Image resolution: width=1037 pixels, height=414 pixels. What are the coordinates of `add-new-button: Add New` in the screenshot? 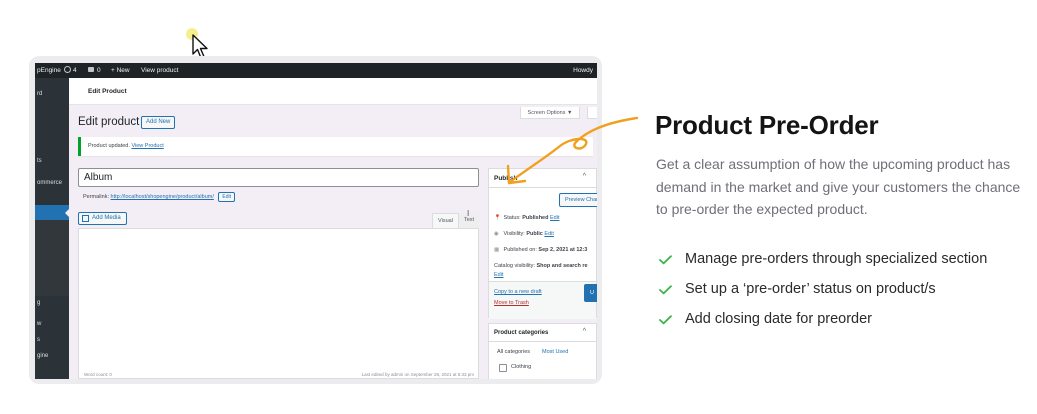 It's located at (158, 122).